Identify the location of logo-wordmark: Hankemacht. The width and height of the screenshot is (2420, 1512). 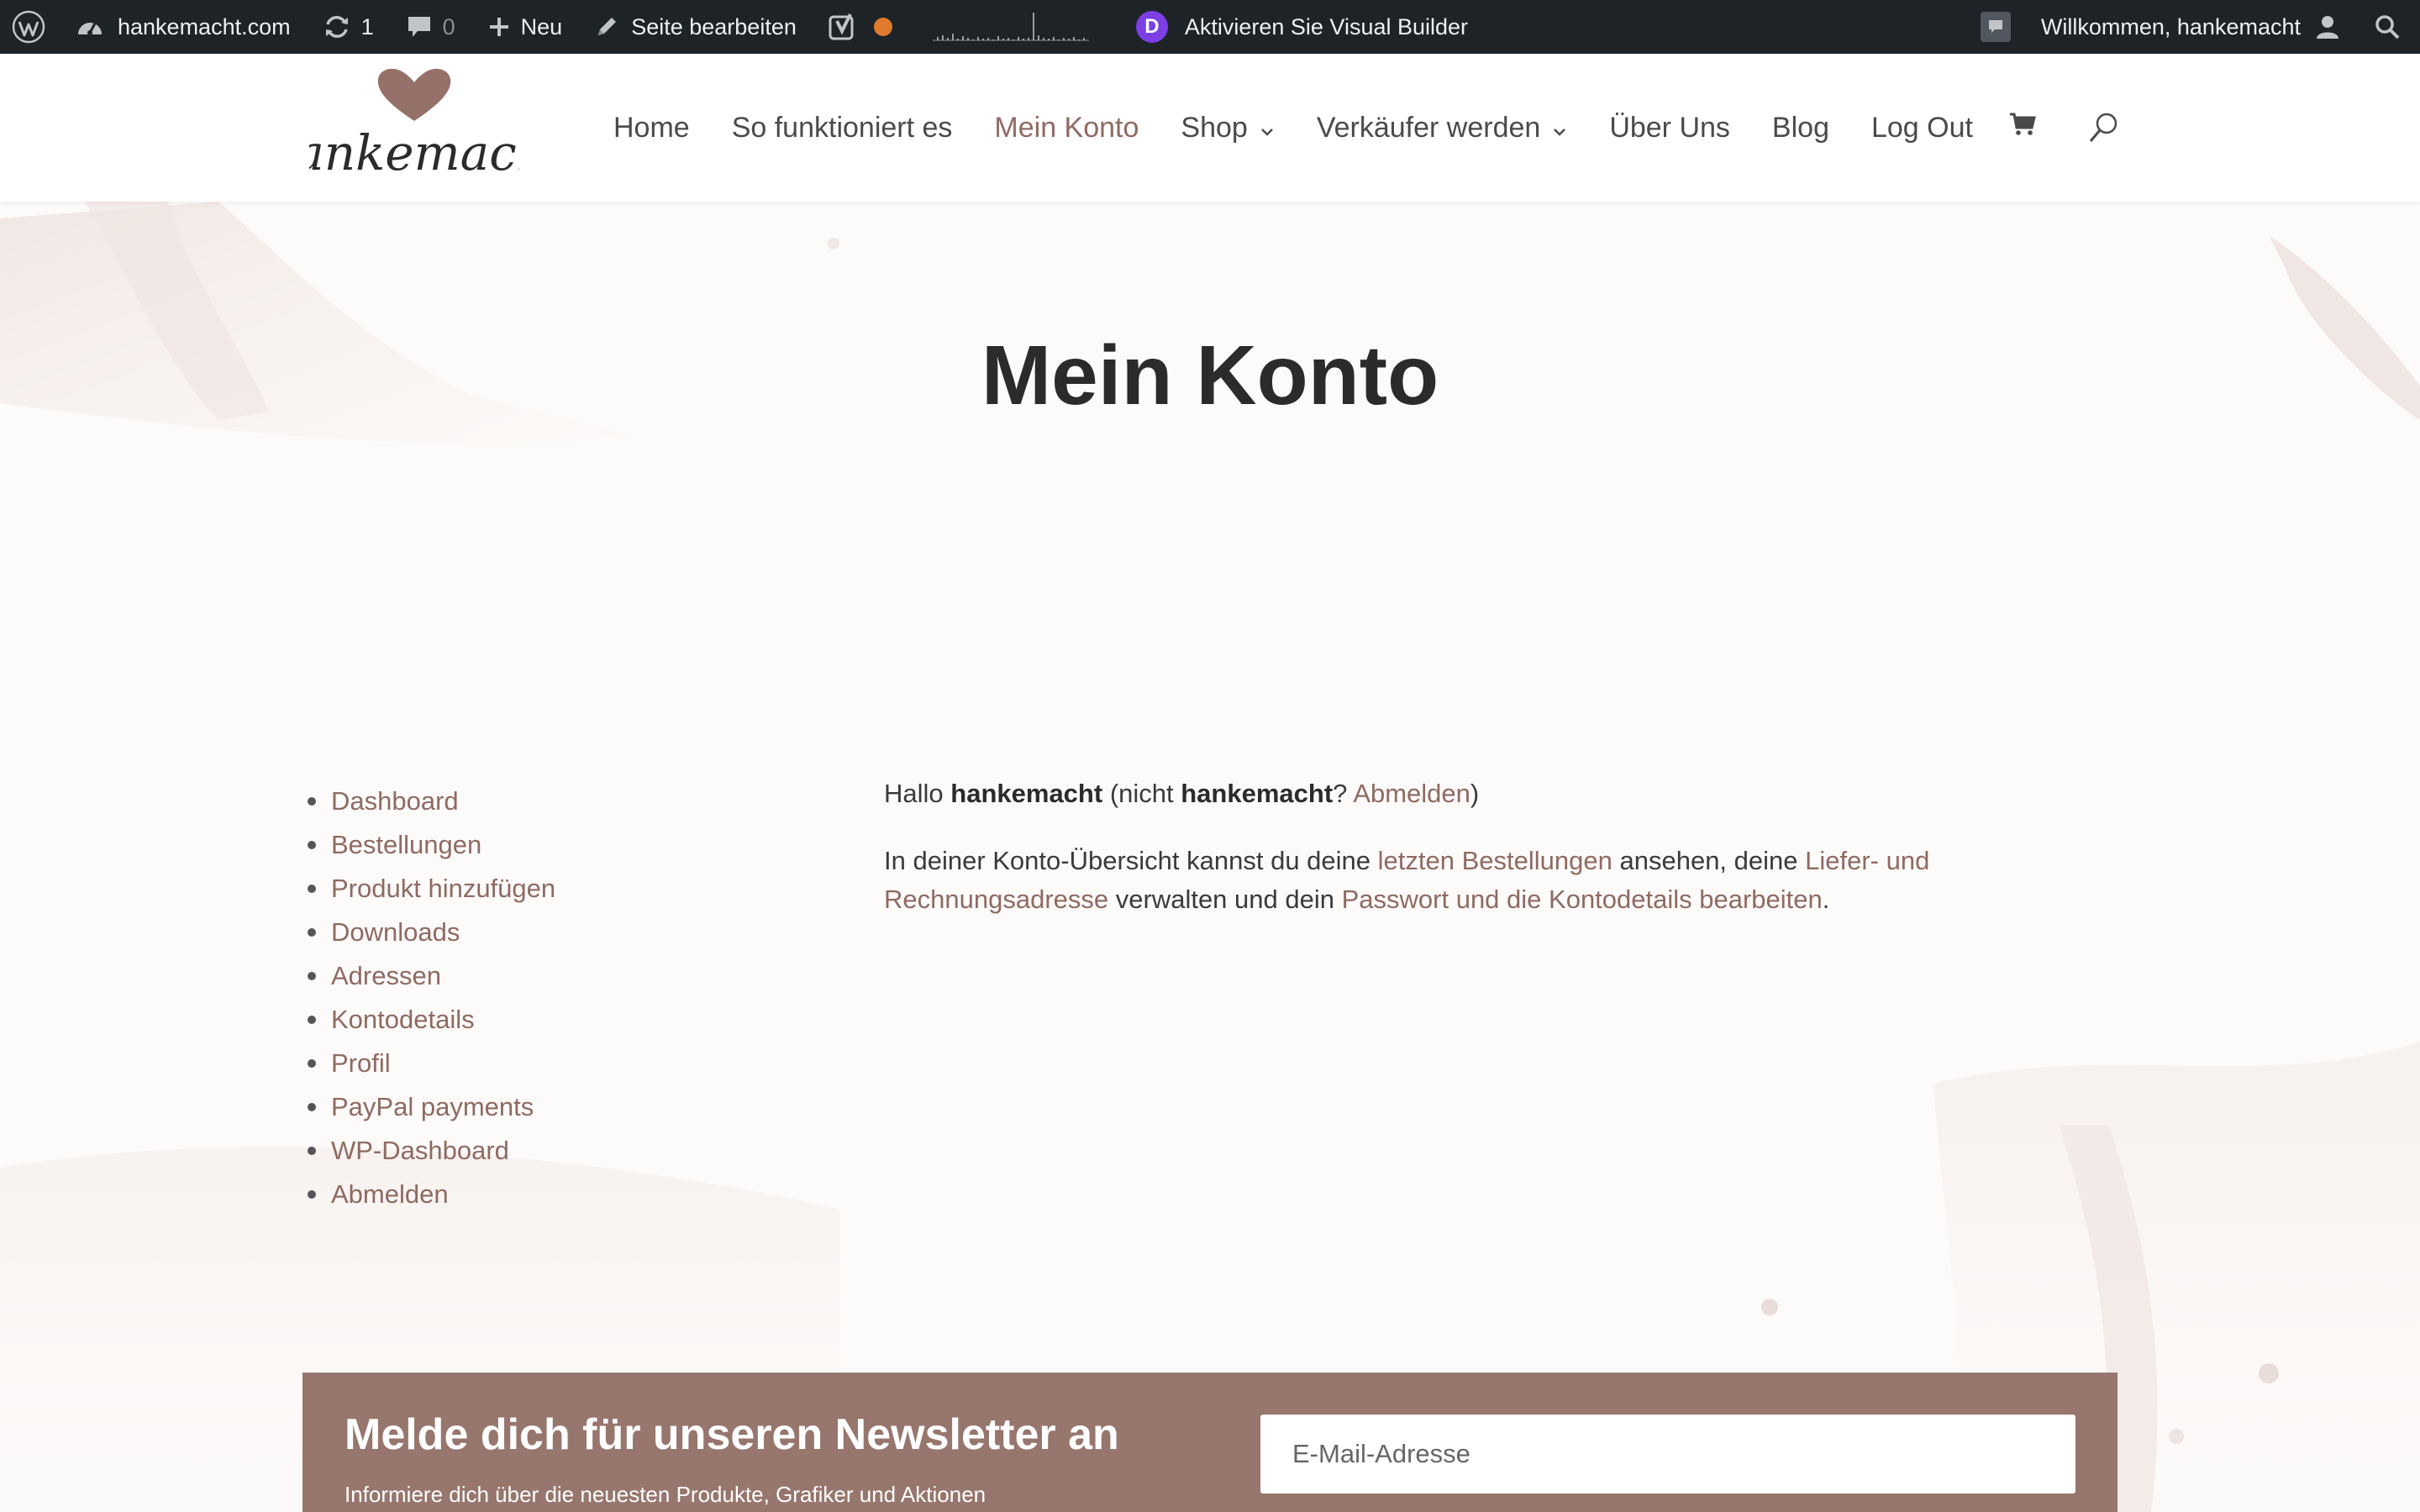
(414, 152).